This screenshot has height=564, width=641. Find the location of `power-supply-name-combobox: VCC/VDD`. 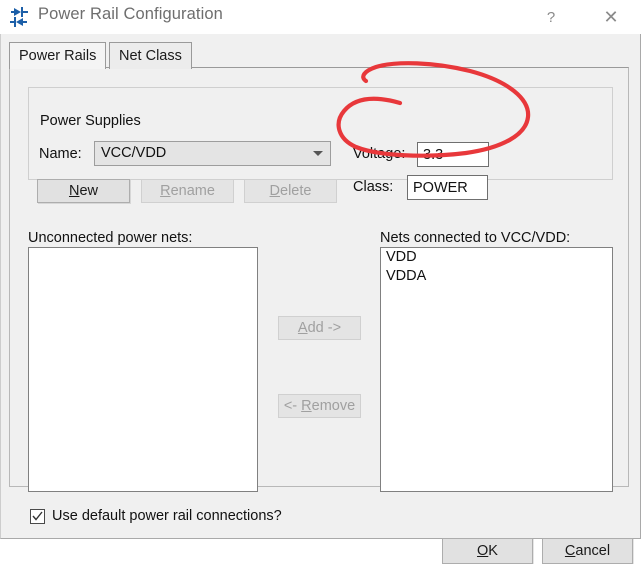

power-supply-name-combobox: VCC/VDD is located at coordinates (212, 153).